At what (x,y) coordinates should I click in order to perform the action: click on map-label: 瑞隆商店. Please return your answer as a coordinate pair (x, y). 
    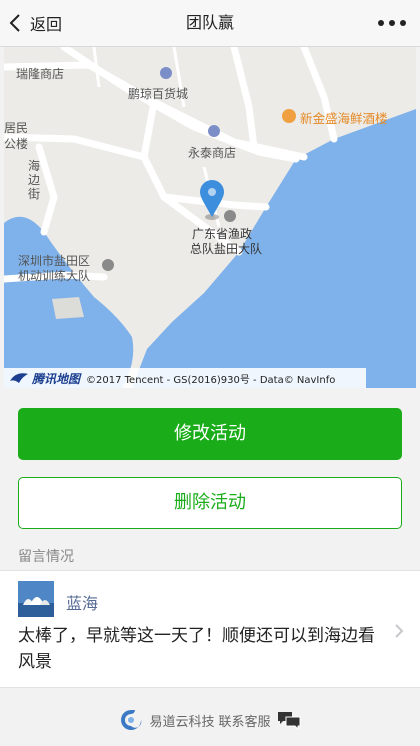
    Looking at the image, I should click on (40, 74).